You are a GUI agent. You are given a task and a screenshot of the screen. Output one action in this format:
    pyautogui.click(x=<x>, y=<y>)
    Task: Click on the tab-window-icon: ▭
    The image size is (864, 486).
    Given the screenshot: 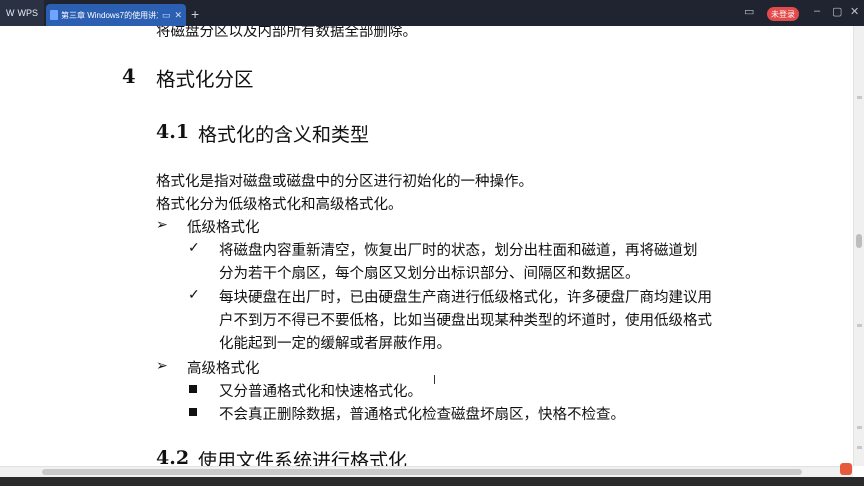 What is the action you would take?
    pyautogui.click(x=166, y=15)
    